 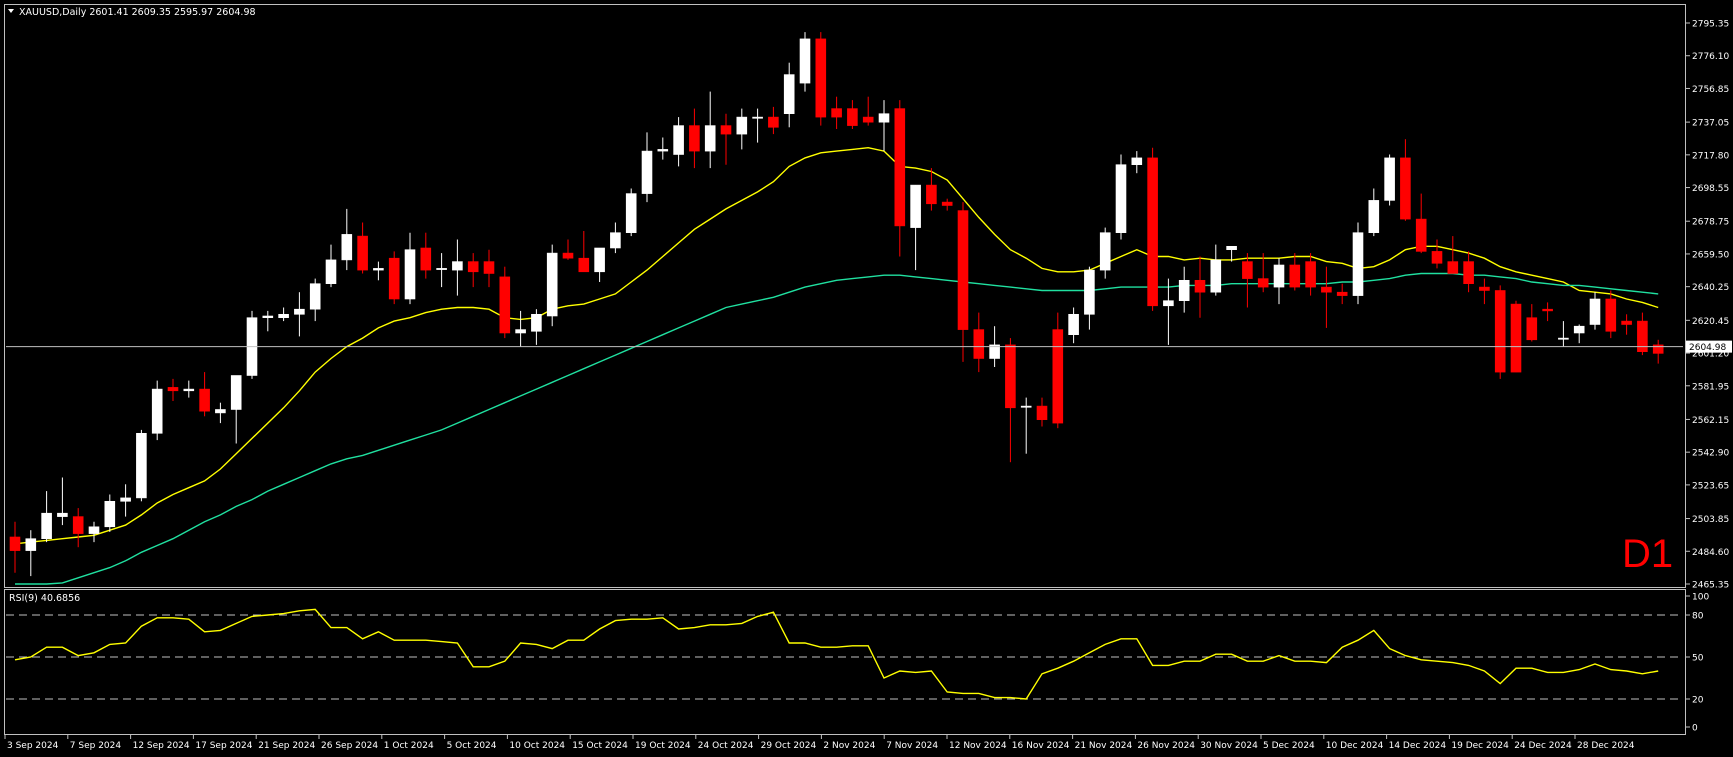 I want to click on time-tick-label: 21 Sep 2024, so click(x=286, y=746).